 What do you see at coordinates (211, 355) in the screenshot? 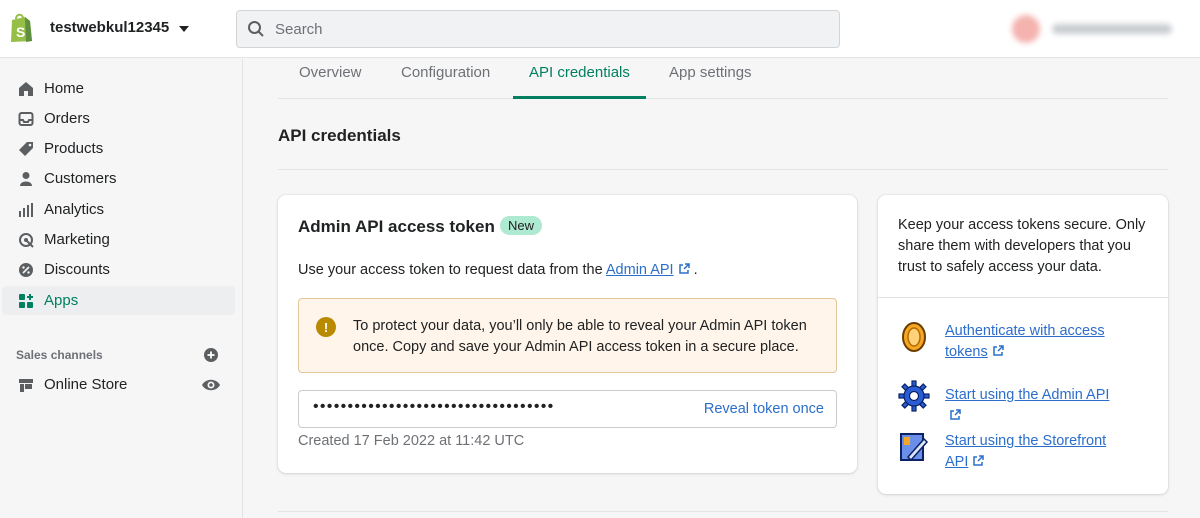
I see `add-channel-icon` at bounding box center [211, 355].